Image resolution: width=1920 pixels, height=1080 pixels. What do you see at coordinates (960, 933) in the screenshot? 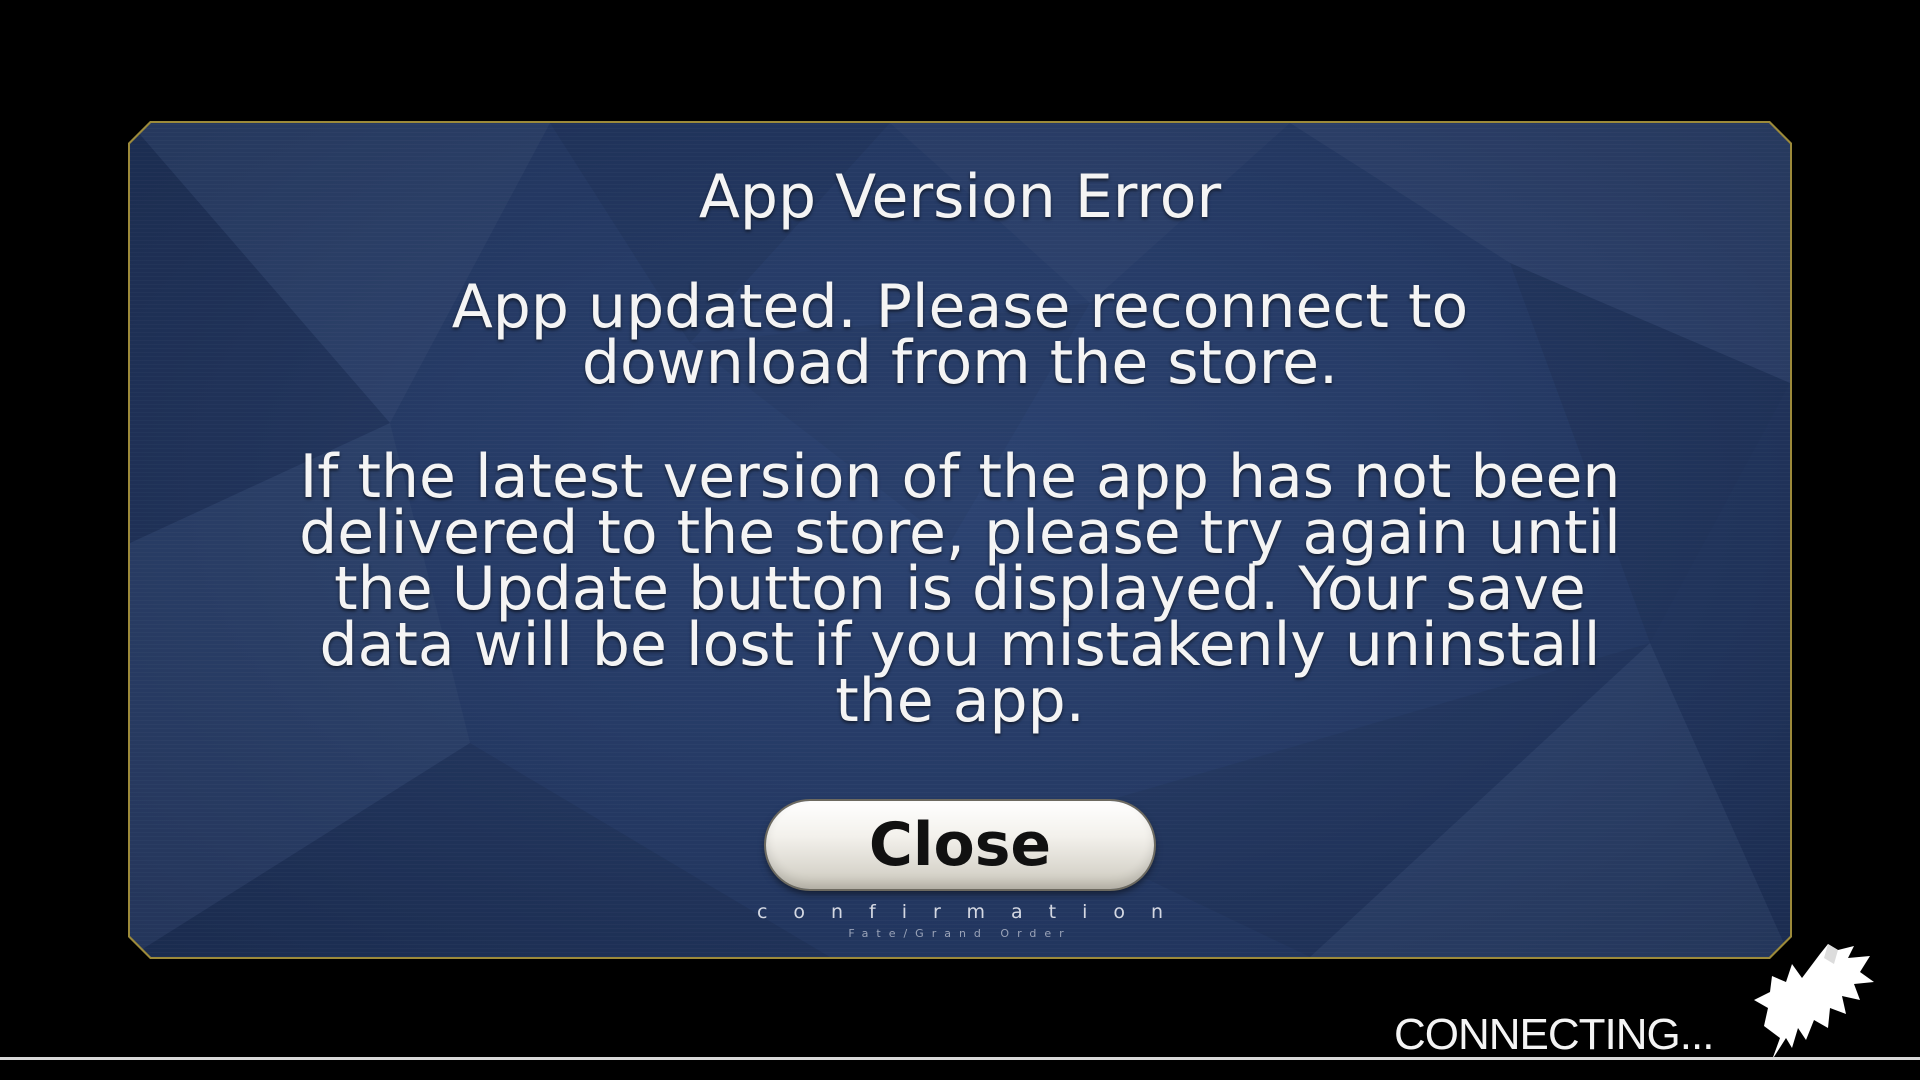
I see `brand-caption: Fate/Grand Order` at bounding box center [960, 933].